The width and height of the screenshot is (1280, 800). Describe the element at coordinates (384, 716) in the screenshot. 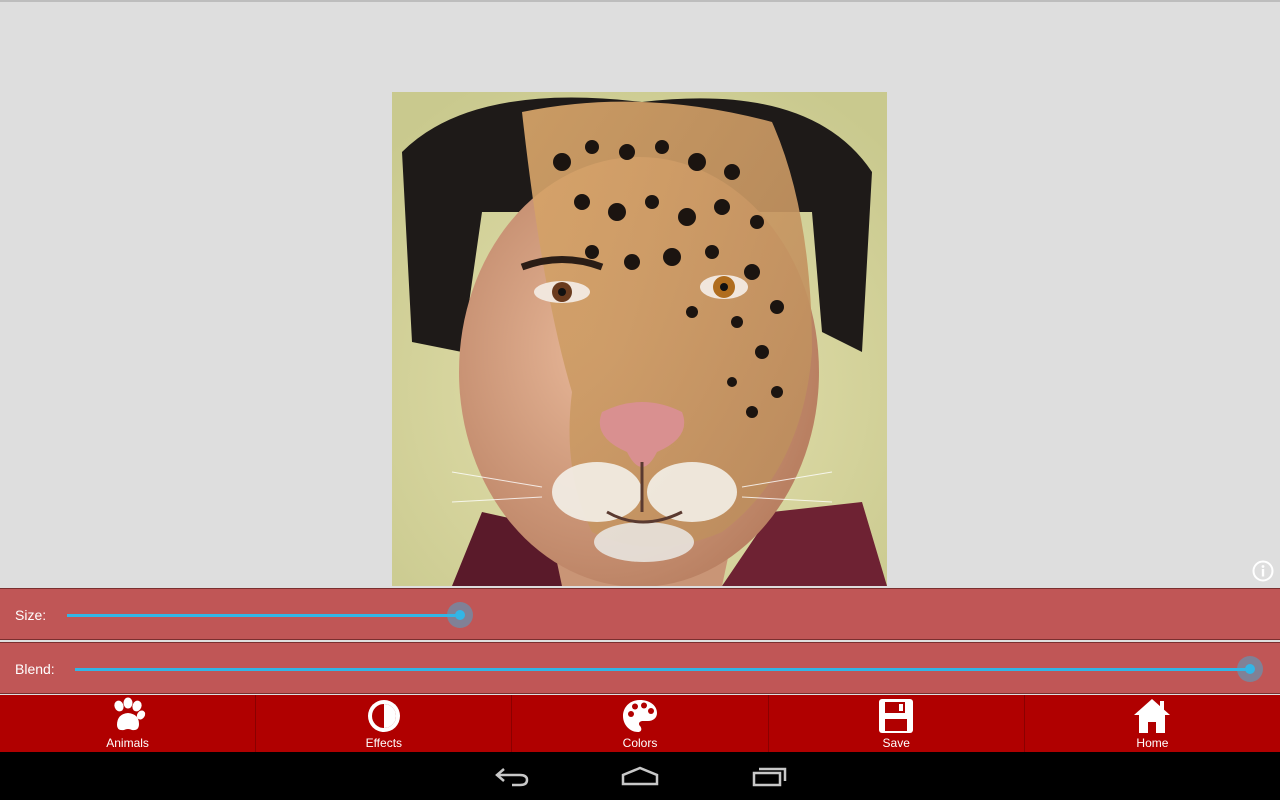

I see `contrast-icon` at that location.